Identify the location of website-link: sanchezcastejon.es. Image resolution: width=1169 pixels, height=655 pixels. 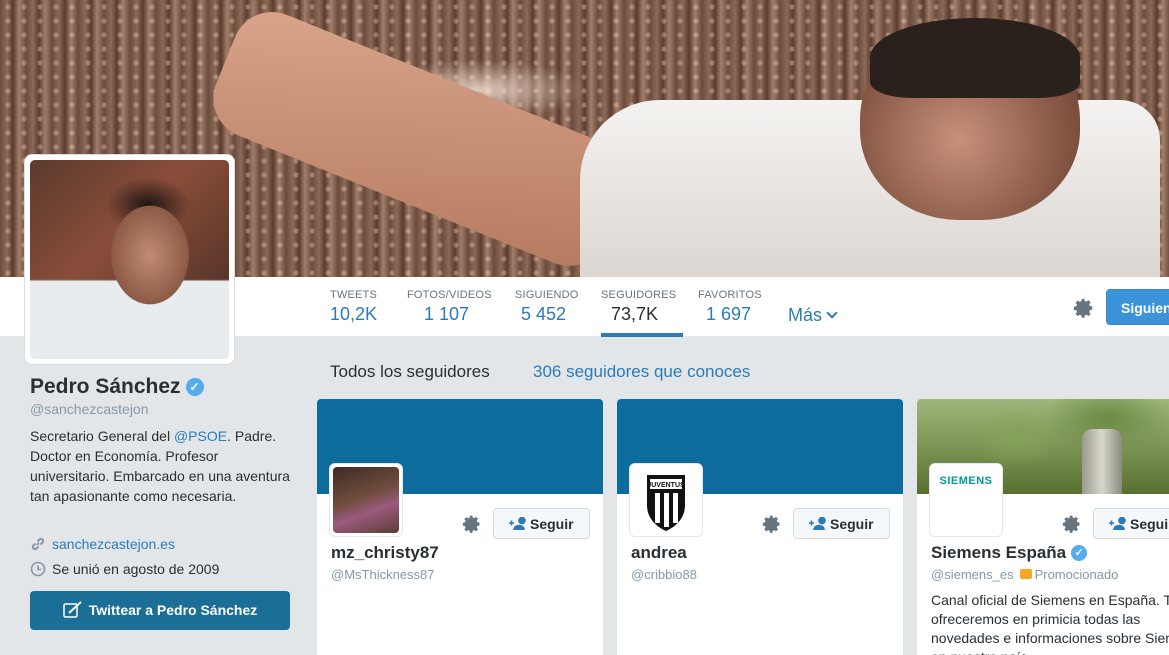
(113, 544).